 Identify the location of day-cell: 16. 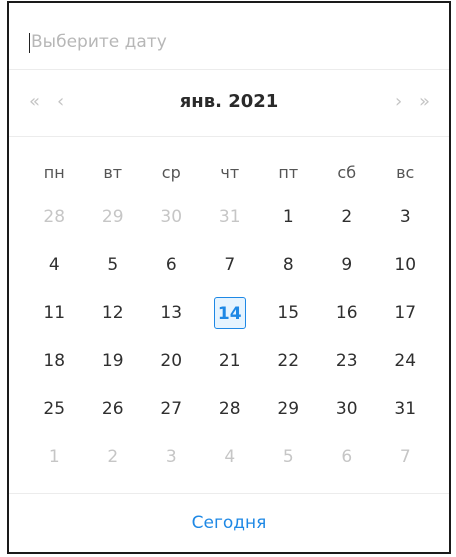
(347, 313).